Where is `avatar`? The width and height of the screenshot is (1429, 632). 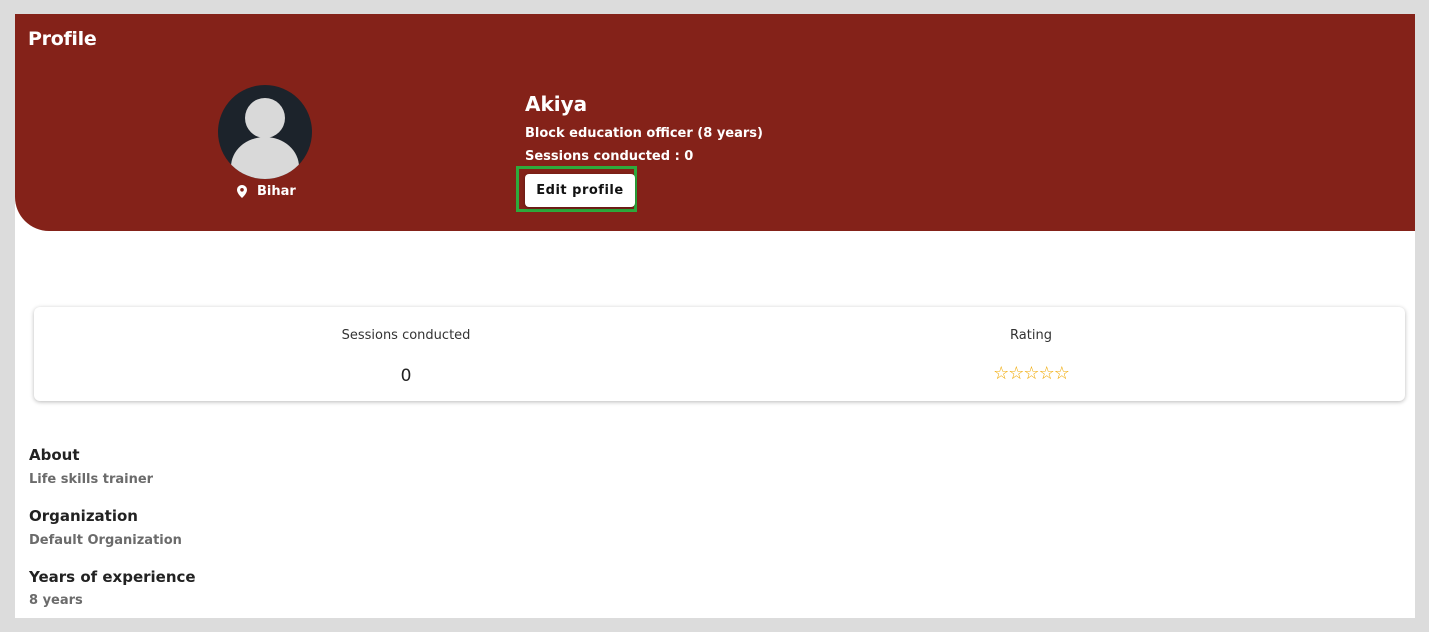 avatar is located at coordinates (265, 132).